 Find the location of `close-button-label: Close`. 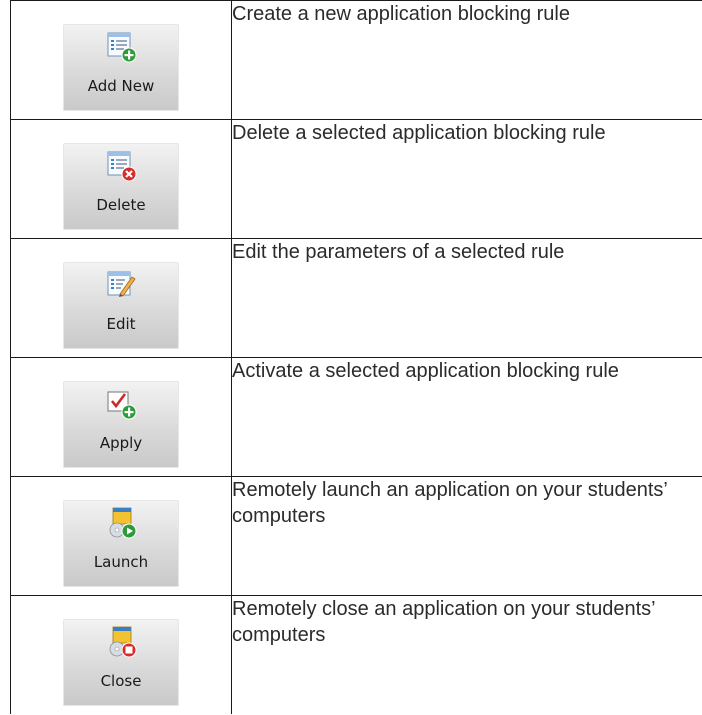

close-button-label: Close is located at coordinates (121, 681).